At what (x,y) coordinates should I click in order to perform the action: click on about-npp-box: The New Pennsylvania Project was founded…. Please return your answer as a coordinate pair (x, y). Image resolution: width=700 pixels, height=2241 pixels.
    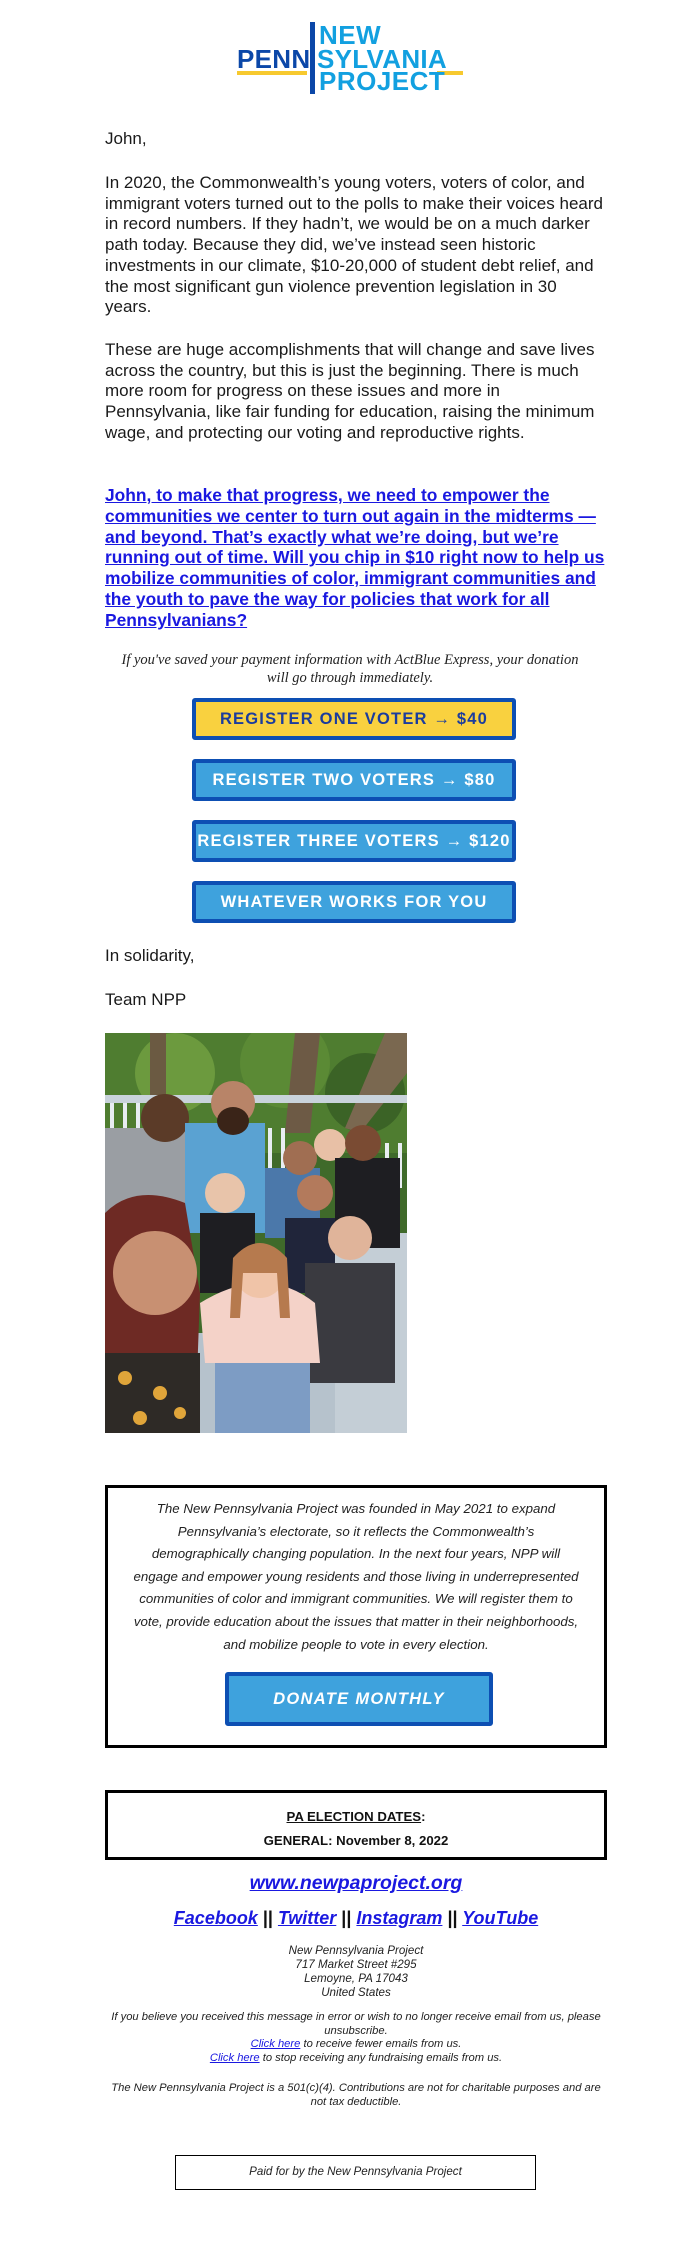
    Looking at the image, I should click on (356, 1616).